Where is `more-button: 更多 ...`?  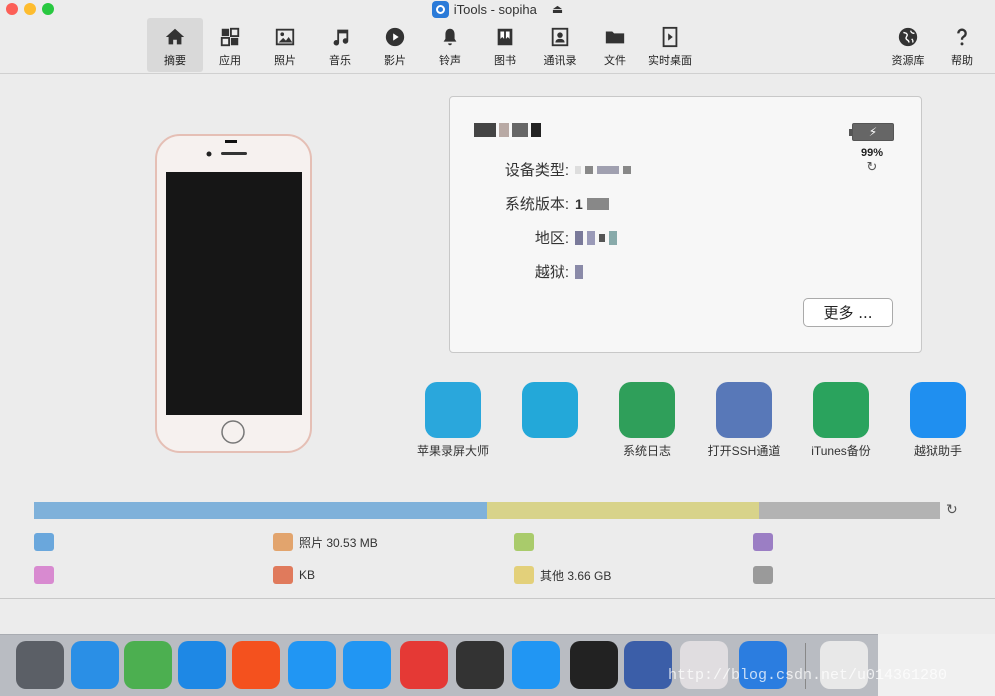 more-button: 更多 ... is located at coordinates (848, 312).